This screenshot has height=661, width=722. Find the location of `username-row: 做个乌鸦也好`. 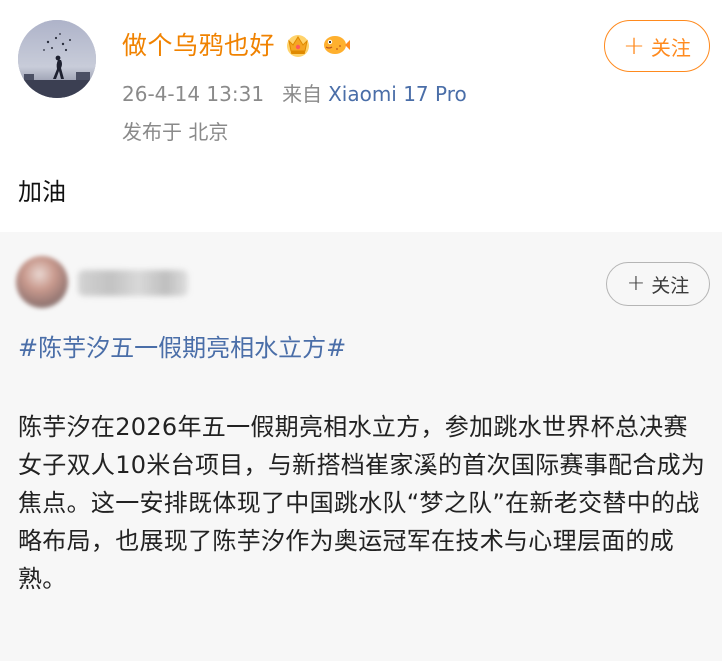

username-row: 做个乌鸦也好 is located at coordinates (236, 44).